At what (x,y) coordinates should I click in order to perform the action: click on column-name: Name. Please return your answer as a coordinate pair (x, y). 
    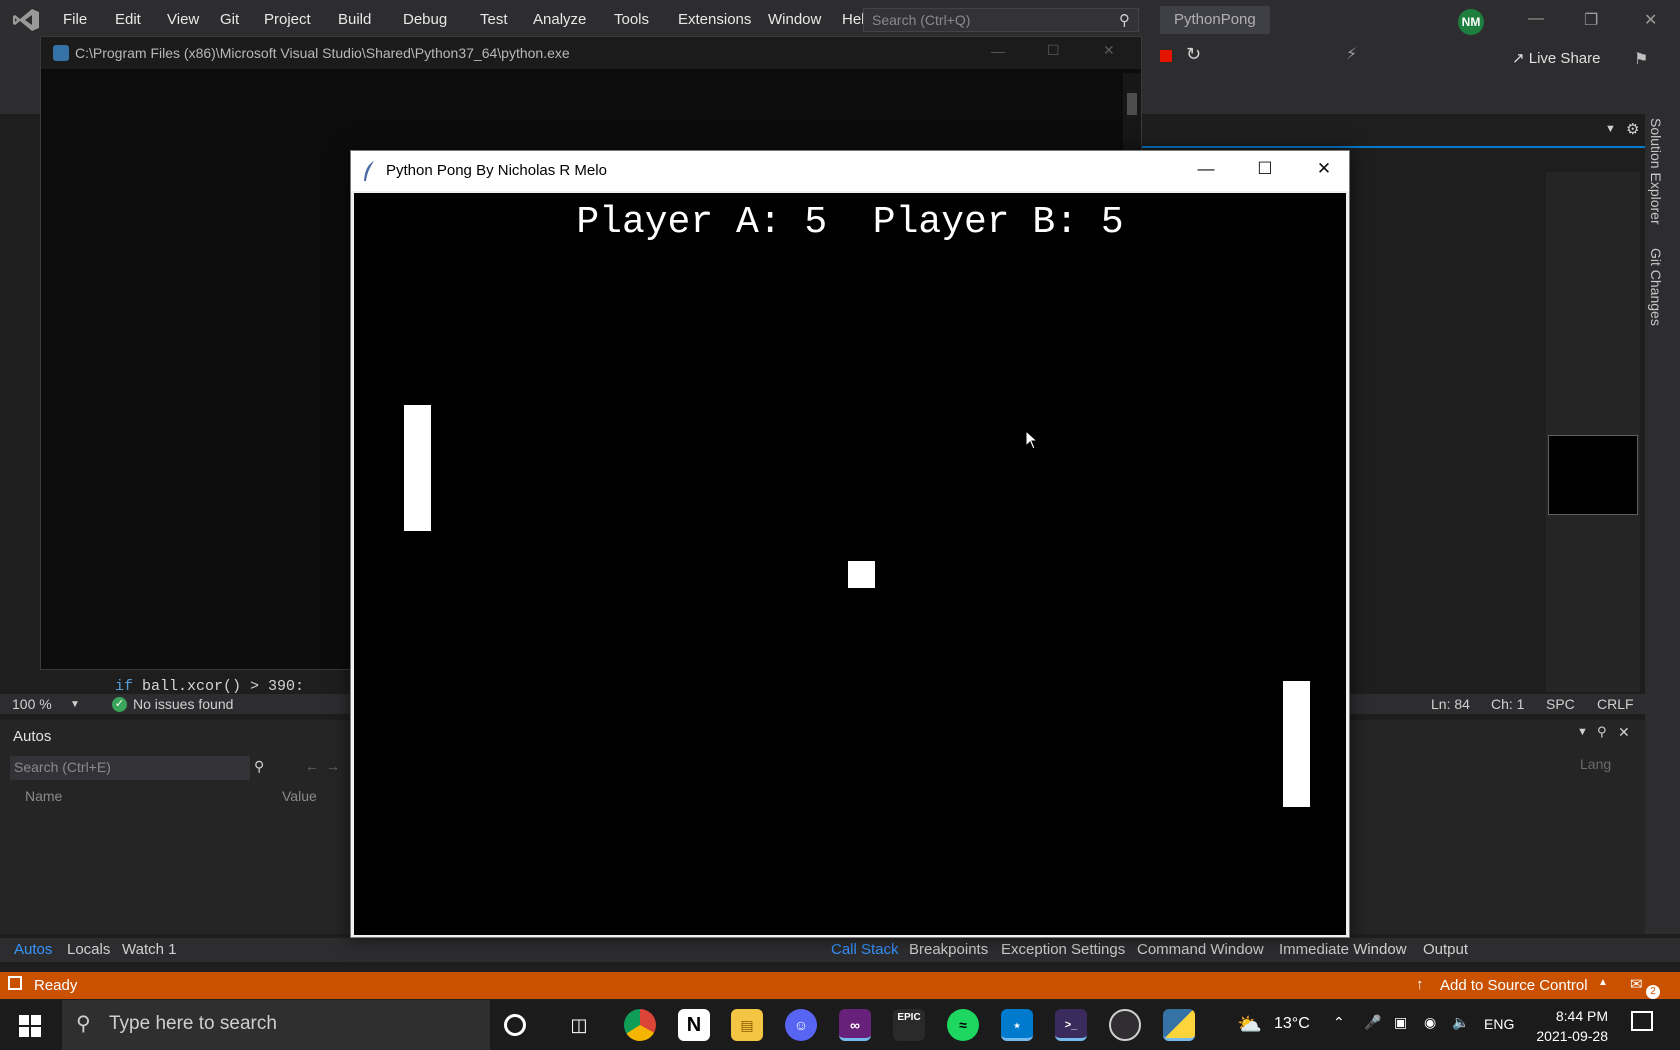
    Looking at the image, I should click on (43, 796).